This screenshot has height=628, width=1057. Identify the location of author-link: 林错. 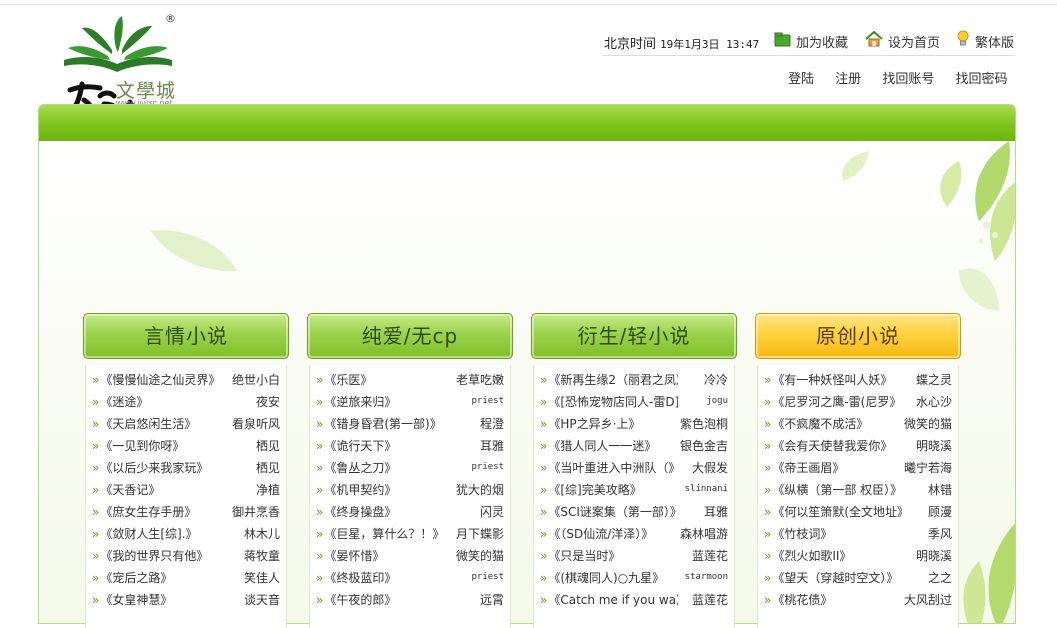
(940, 489).